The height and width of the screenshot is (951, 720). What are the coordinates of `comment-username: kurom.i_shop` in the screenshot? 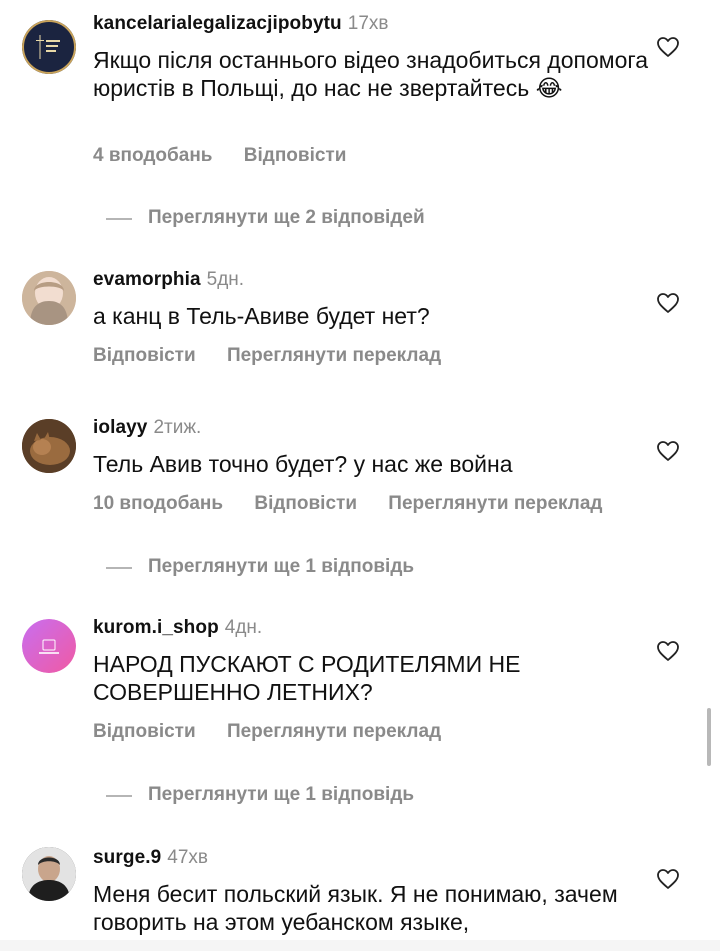 It's located at (156, 627).